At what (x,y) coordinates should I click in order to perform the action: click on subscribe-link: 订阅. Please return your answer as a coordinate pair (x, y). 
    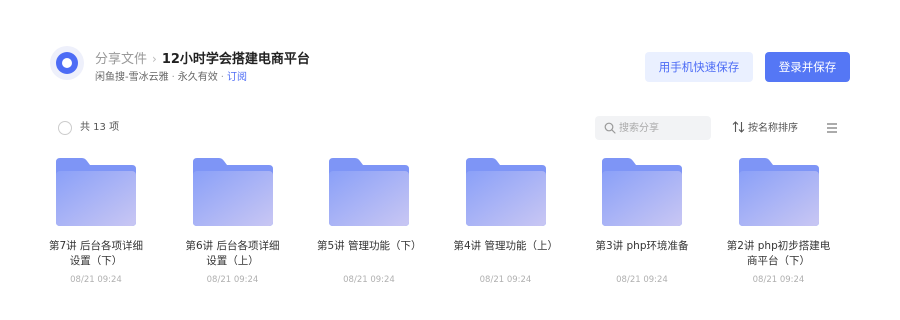
    Looking at the image, I should click on (237, 77).